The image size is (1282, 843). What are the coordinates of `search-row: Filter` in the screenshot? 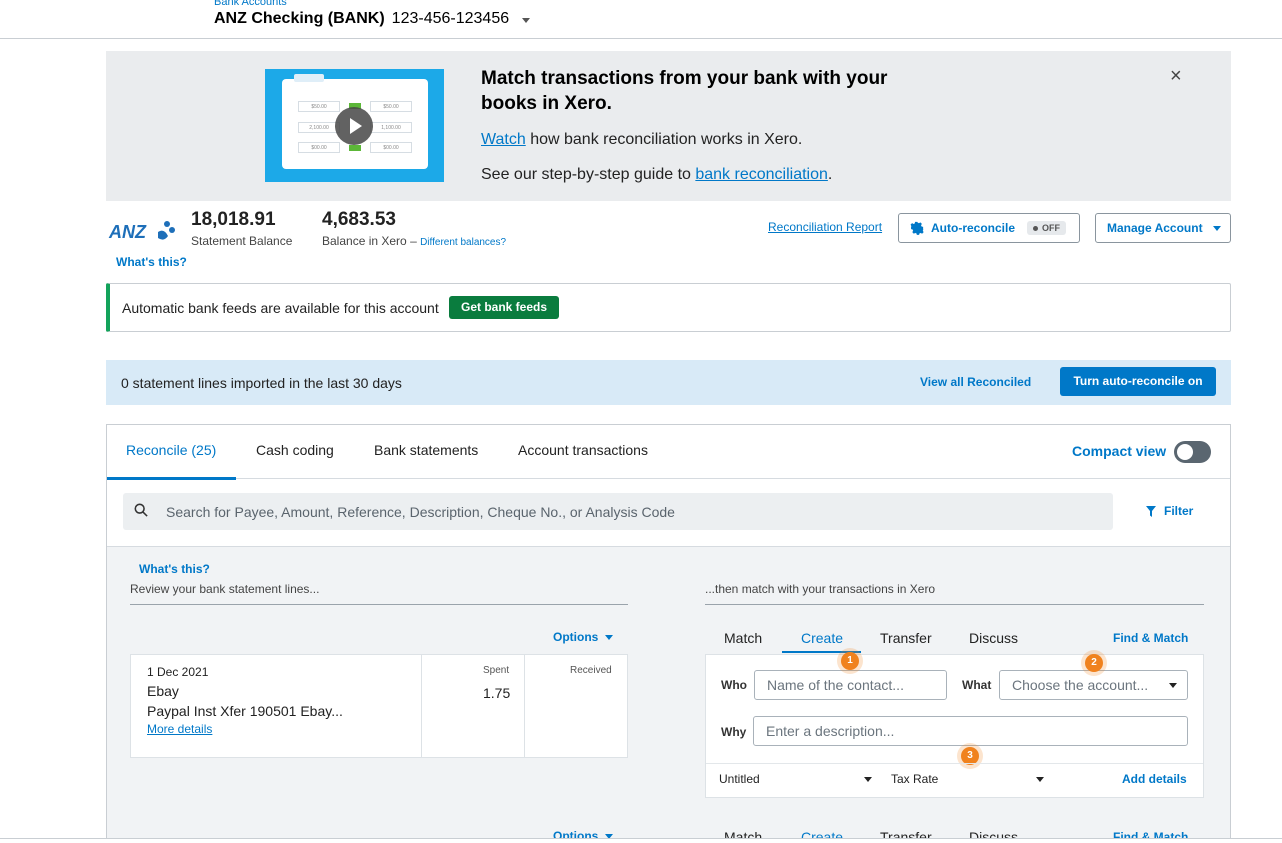 It's located at (668, 513).